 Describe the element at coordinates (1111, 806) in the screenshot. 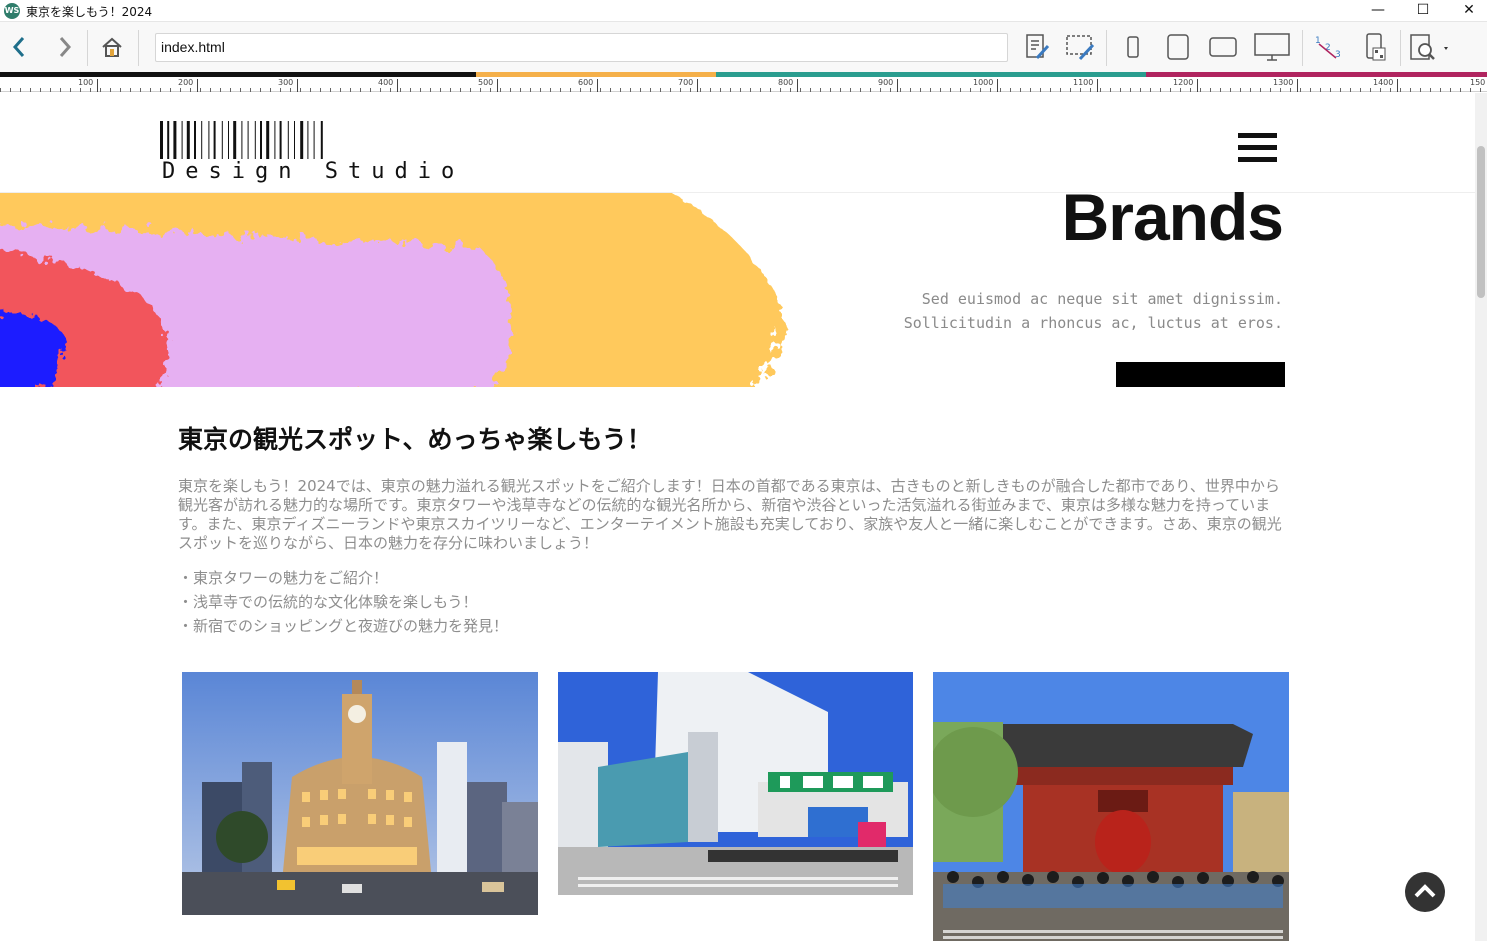

I see `sensoji-gate-photo` at that location.